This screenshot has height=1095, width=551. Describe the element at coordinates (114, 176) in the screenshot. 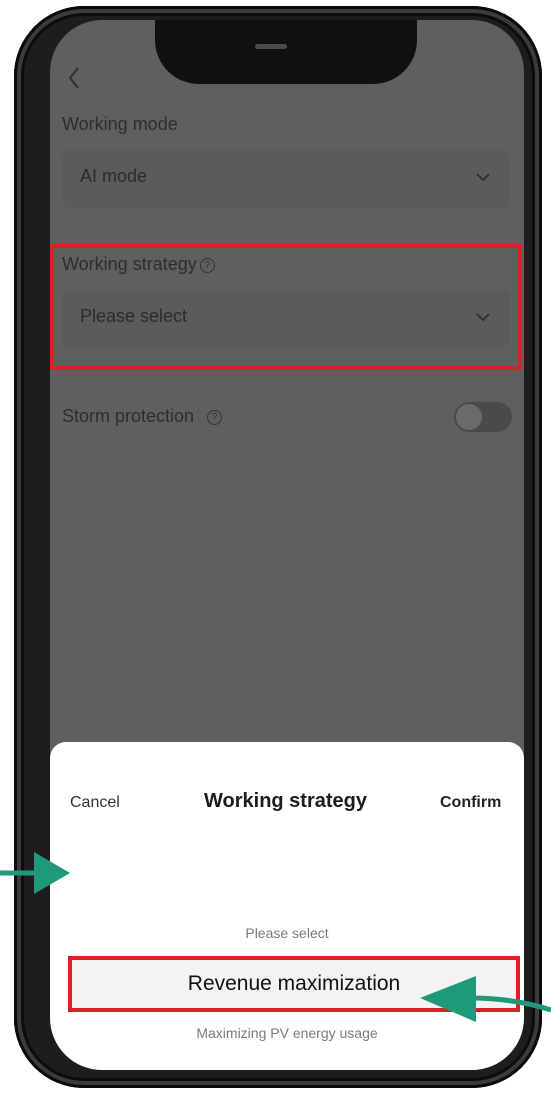

I see `working-mode-value: AI mode` at that location.